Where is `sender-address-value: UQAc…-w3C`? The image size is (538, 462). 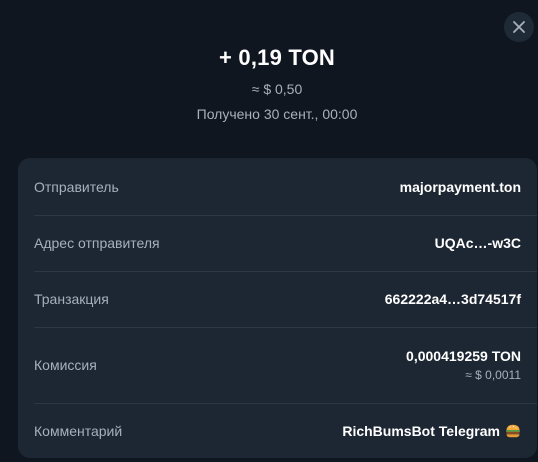
sender-address-value: UQAc…-w3C is located at coordinates (478, 243).